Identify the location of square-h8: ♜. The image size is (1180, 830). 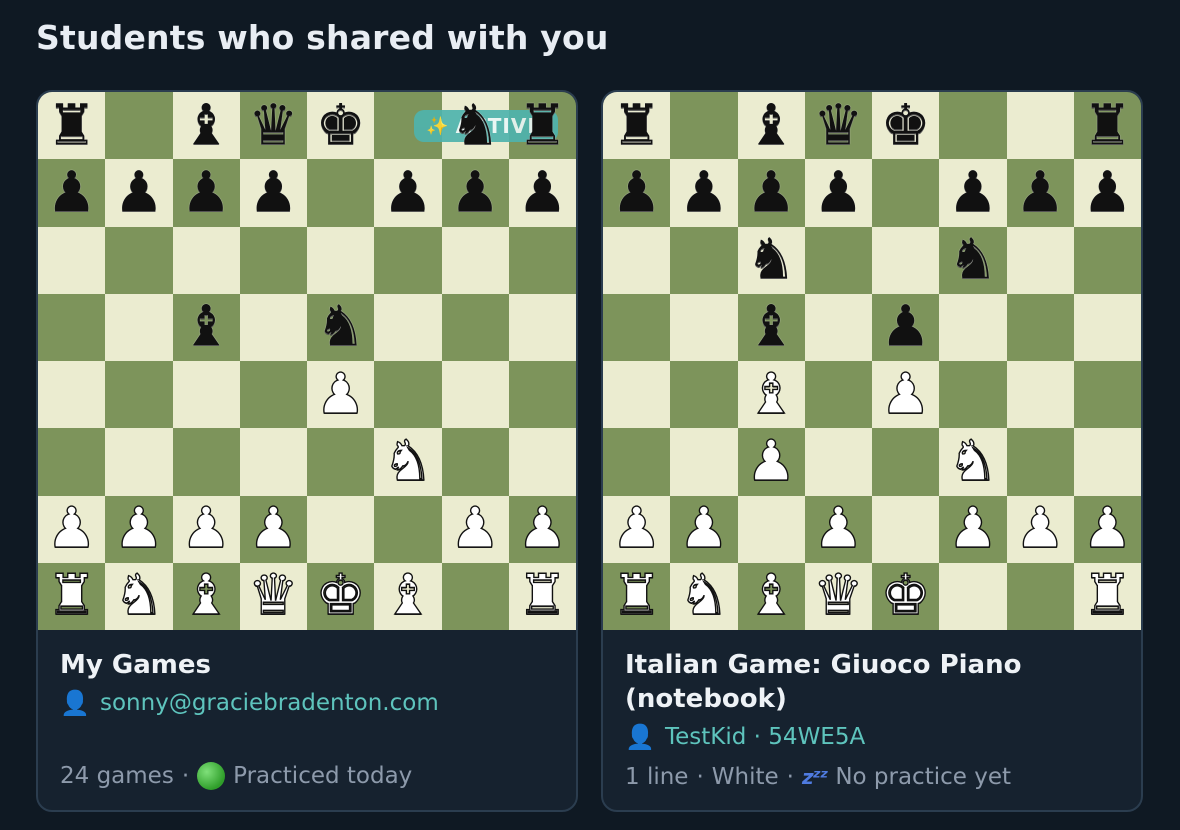
(542, 126).